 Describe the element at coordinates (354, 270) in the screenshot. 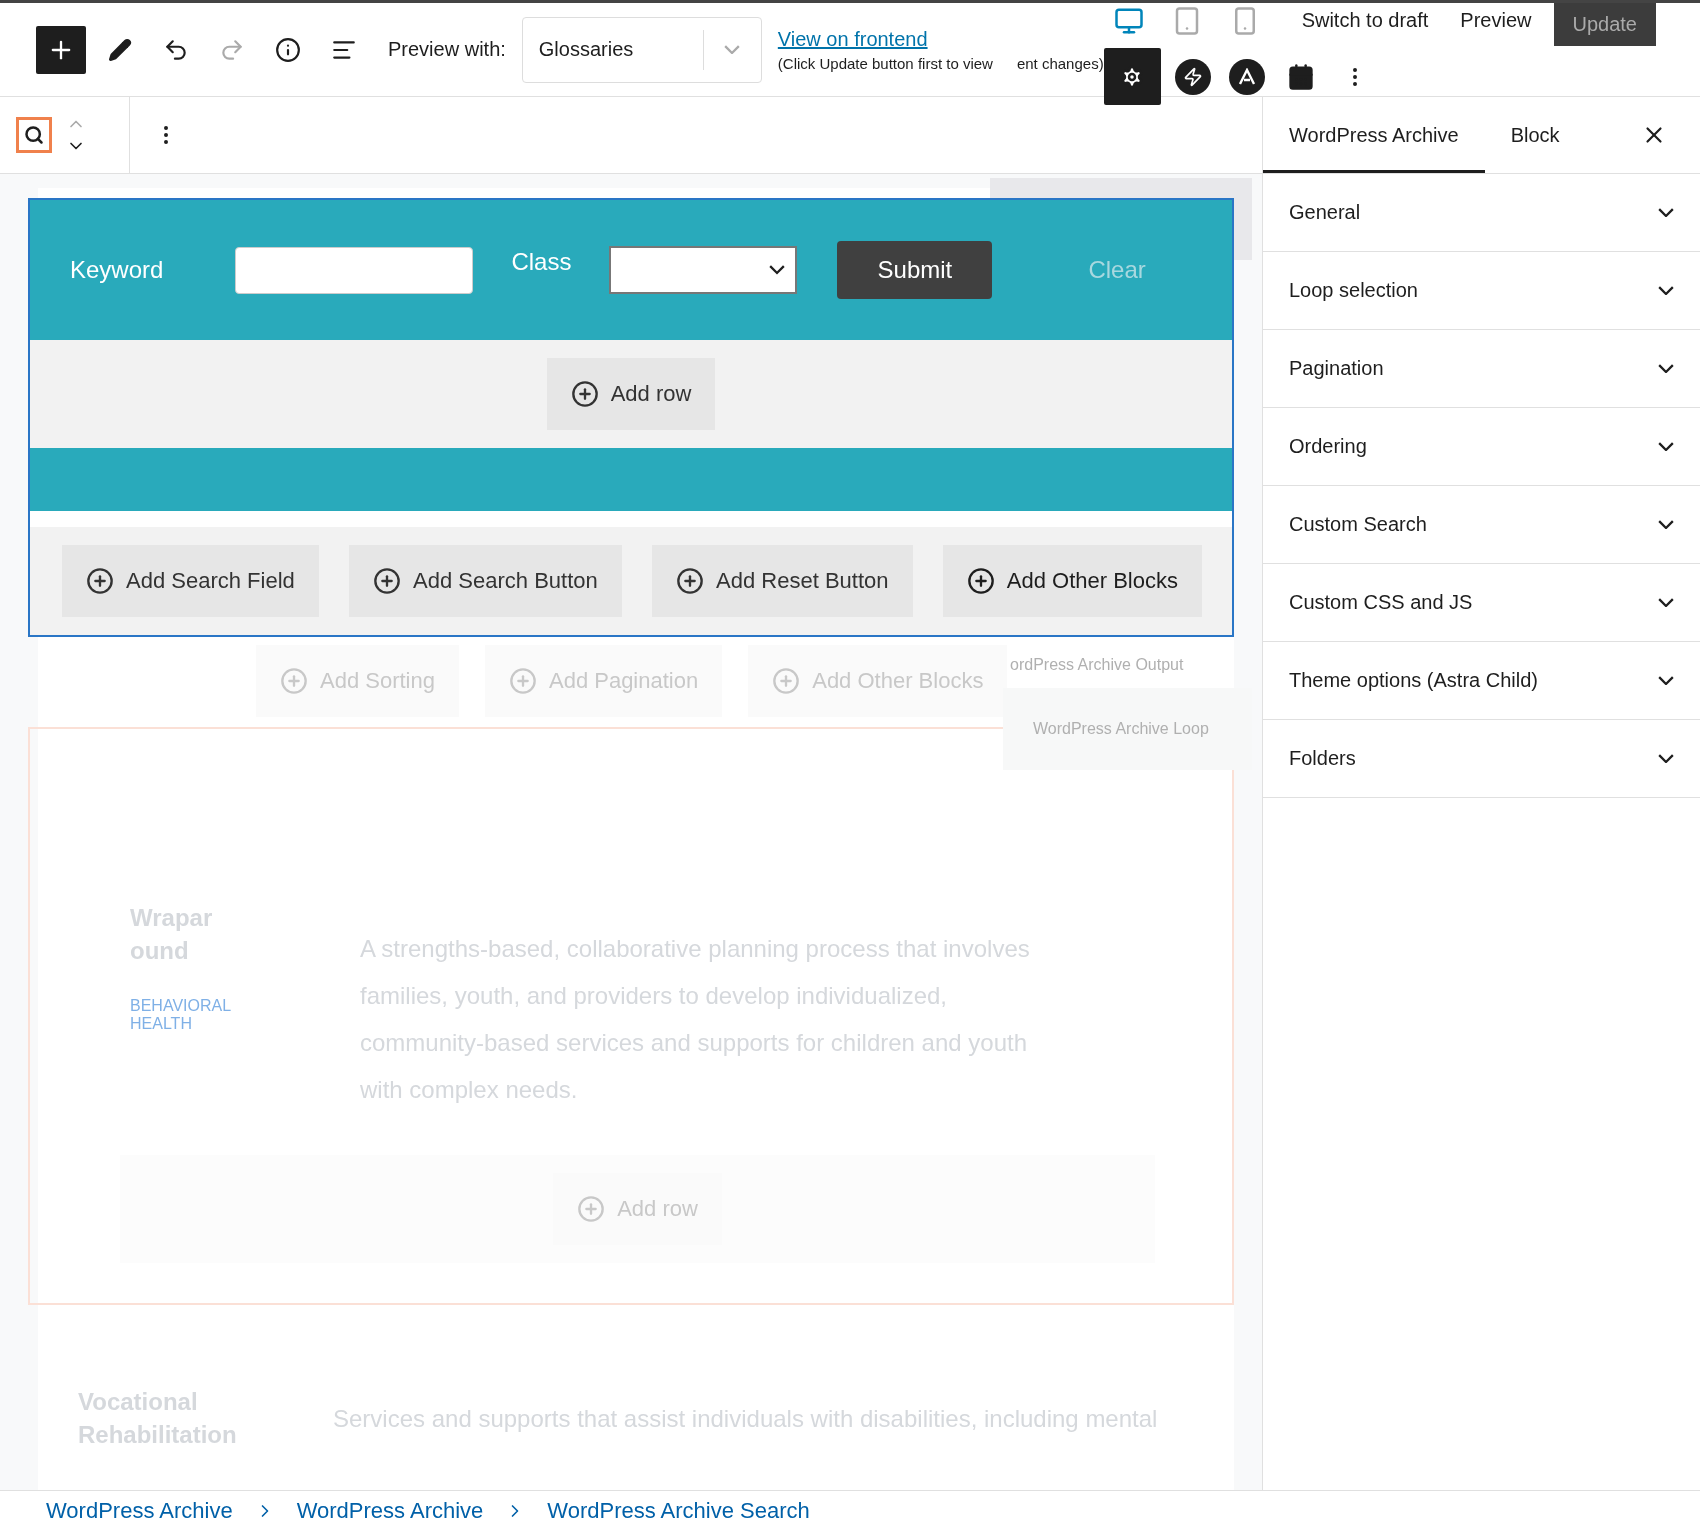

I see `keyword-input` at that location.